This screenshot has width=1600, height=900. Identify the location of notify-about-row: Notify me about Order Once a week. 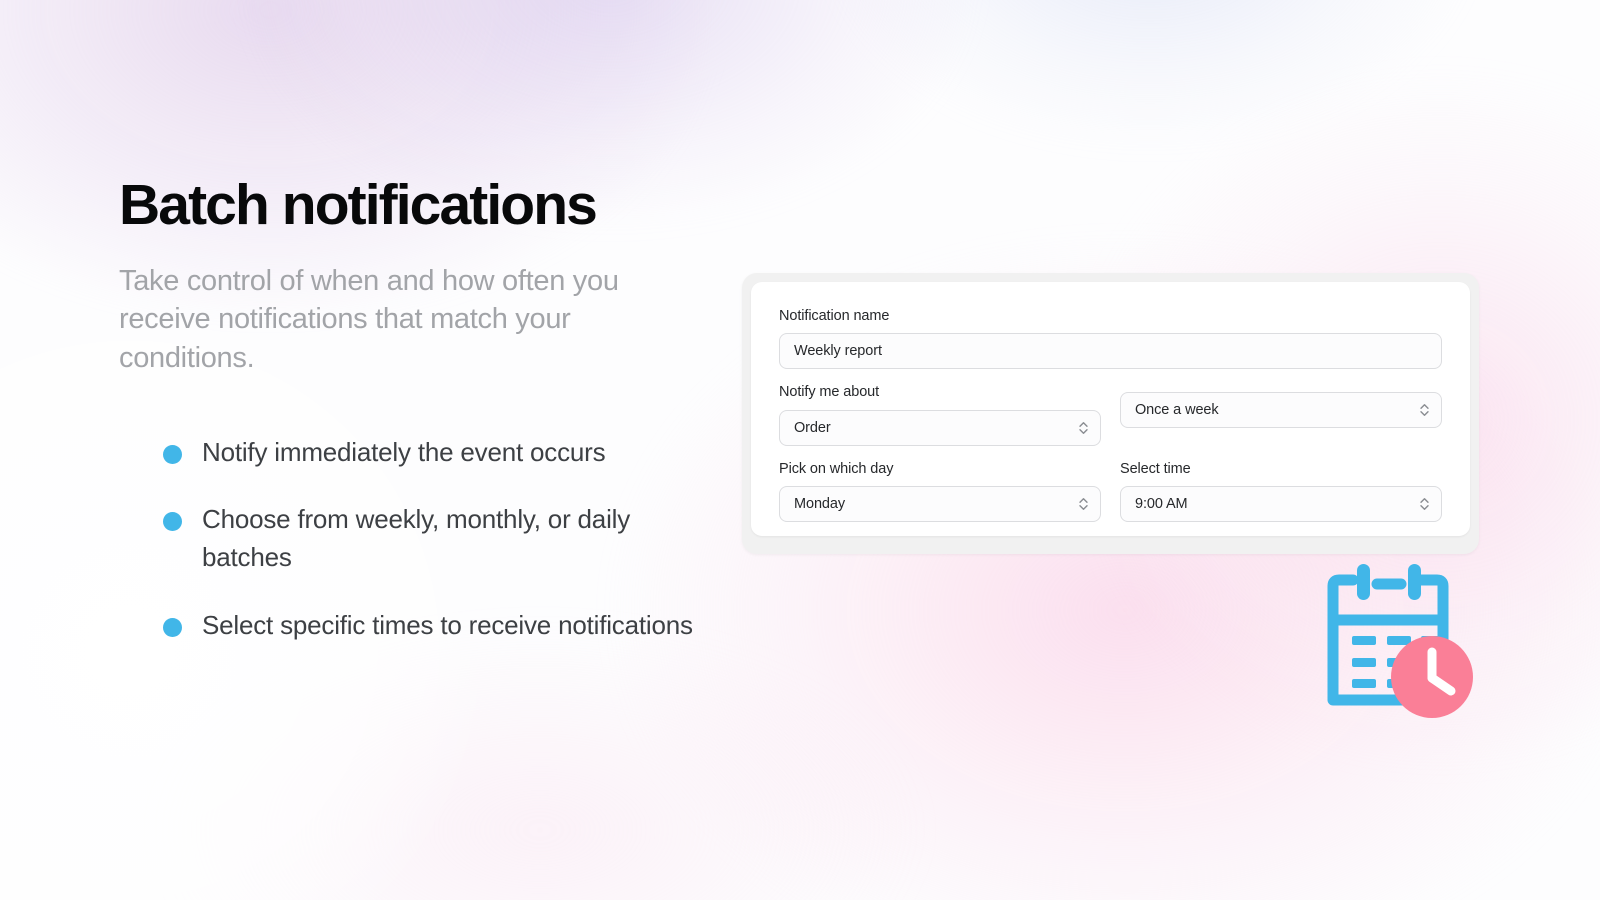
(1110, 415).